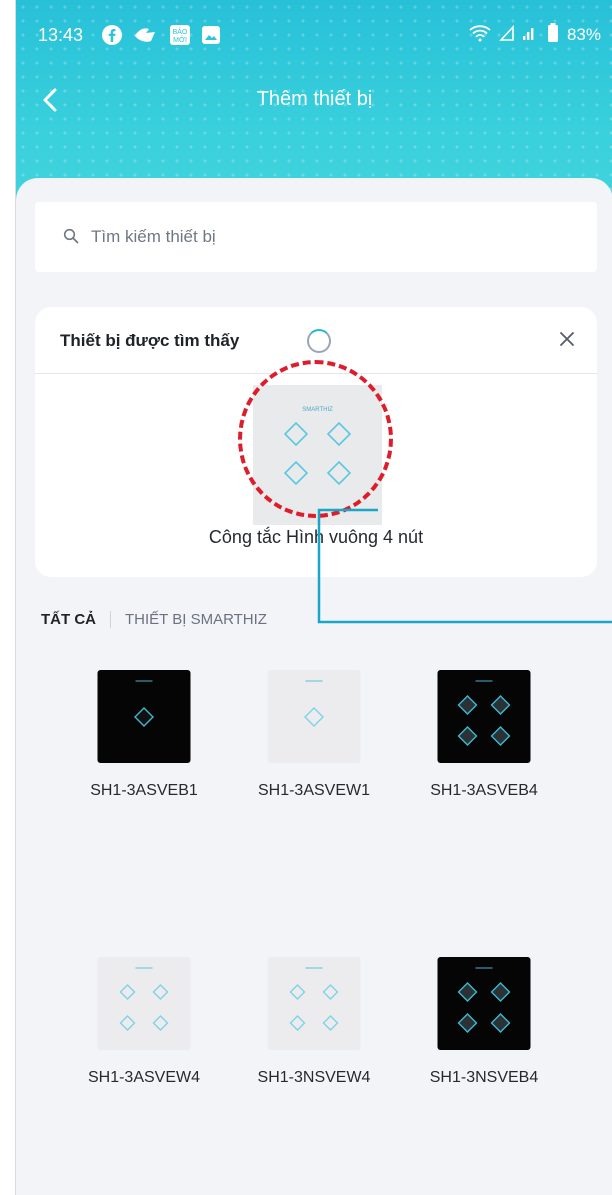 Image resolution: width=612 pixels, height=1195 pixels. I want to click on top-app-bar: Thêm thiết bị, so click(314, 100).